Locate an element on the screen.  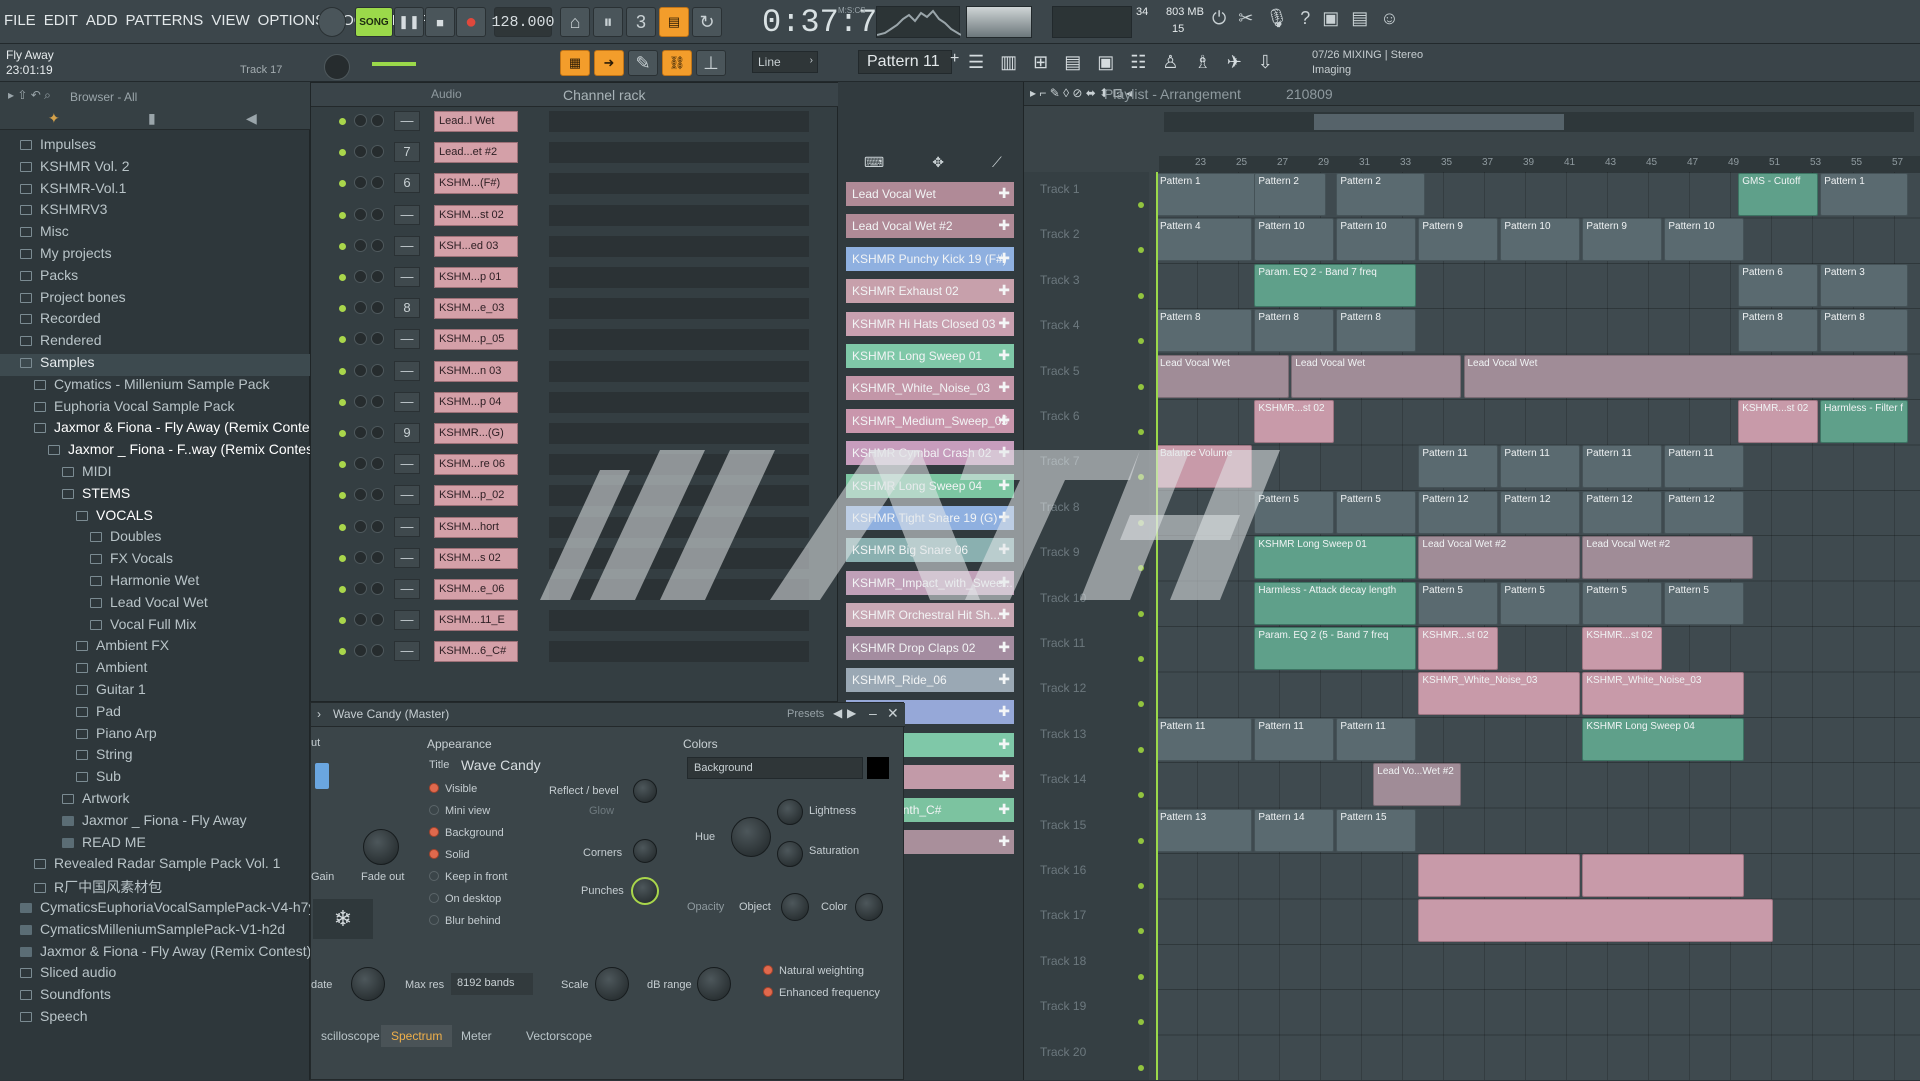
browser-item: Sliced audio is located at coordinates (155, 975).